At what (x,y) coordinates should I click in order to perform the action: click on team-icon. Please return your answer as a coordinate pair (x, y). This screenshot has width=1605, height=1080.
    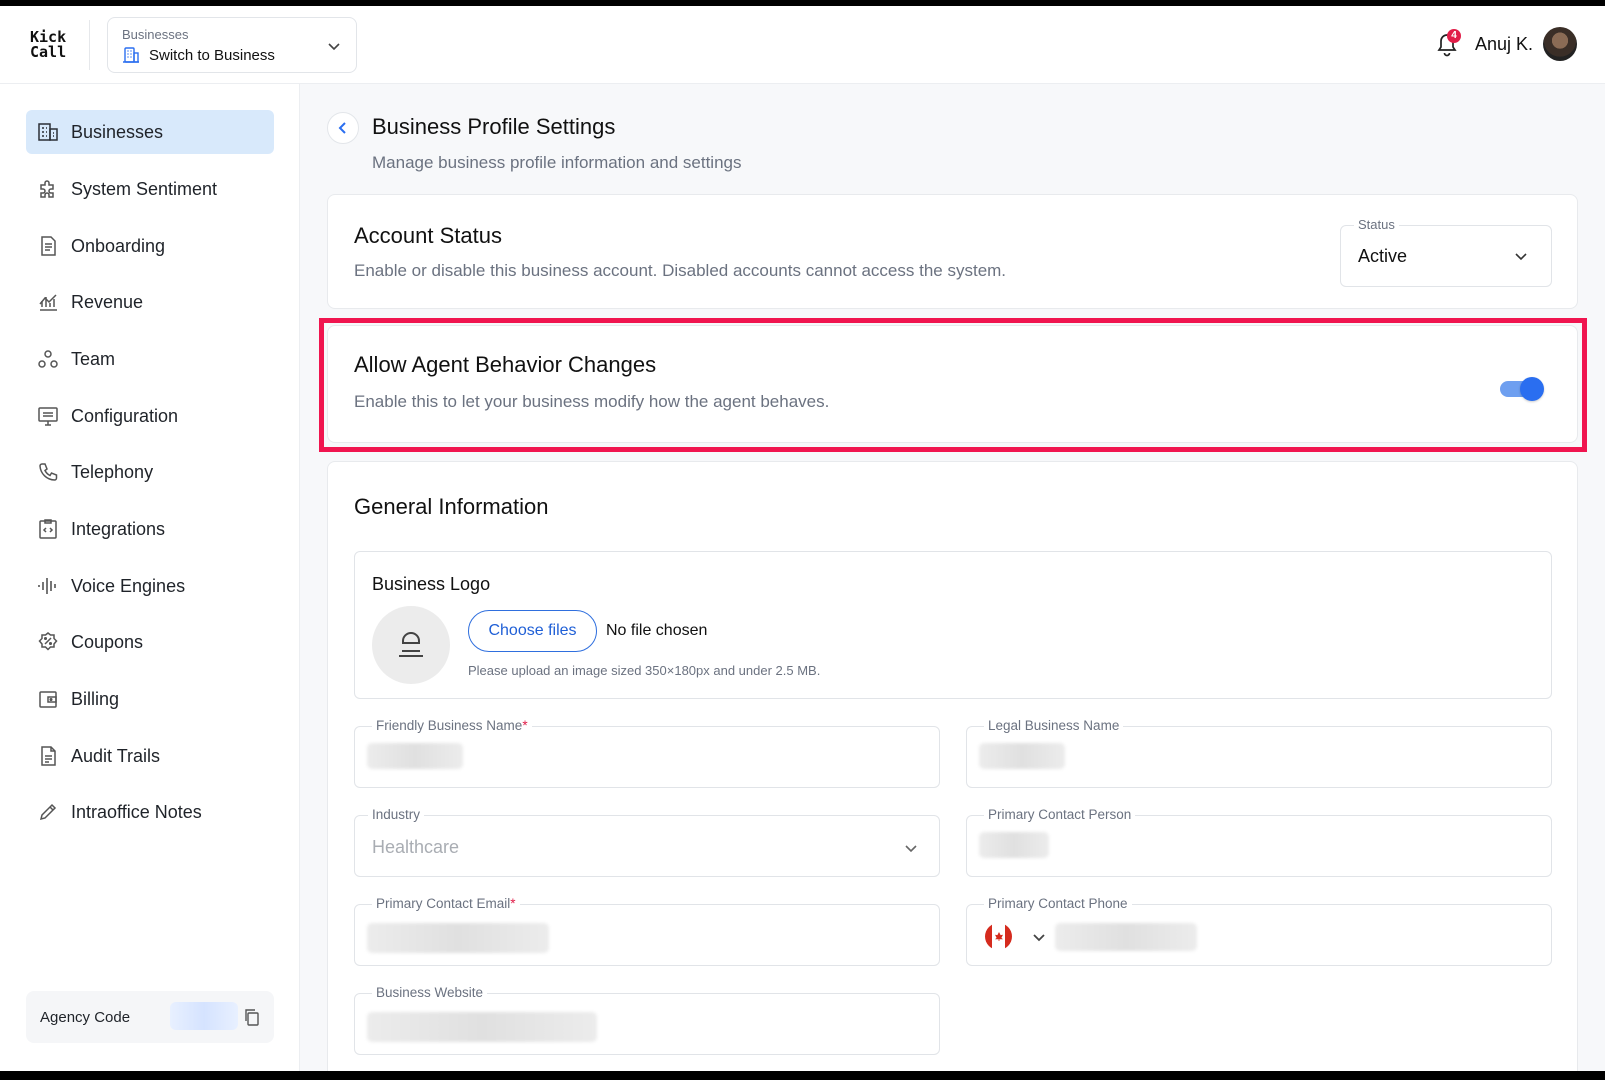
    Looking at the image, I should click on (48, 359).